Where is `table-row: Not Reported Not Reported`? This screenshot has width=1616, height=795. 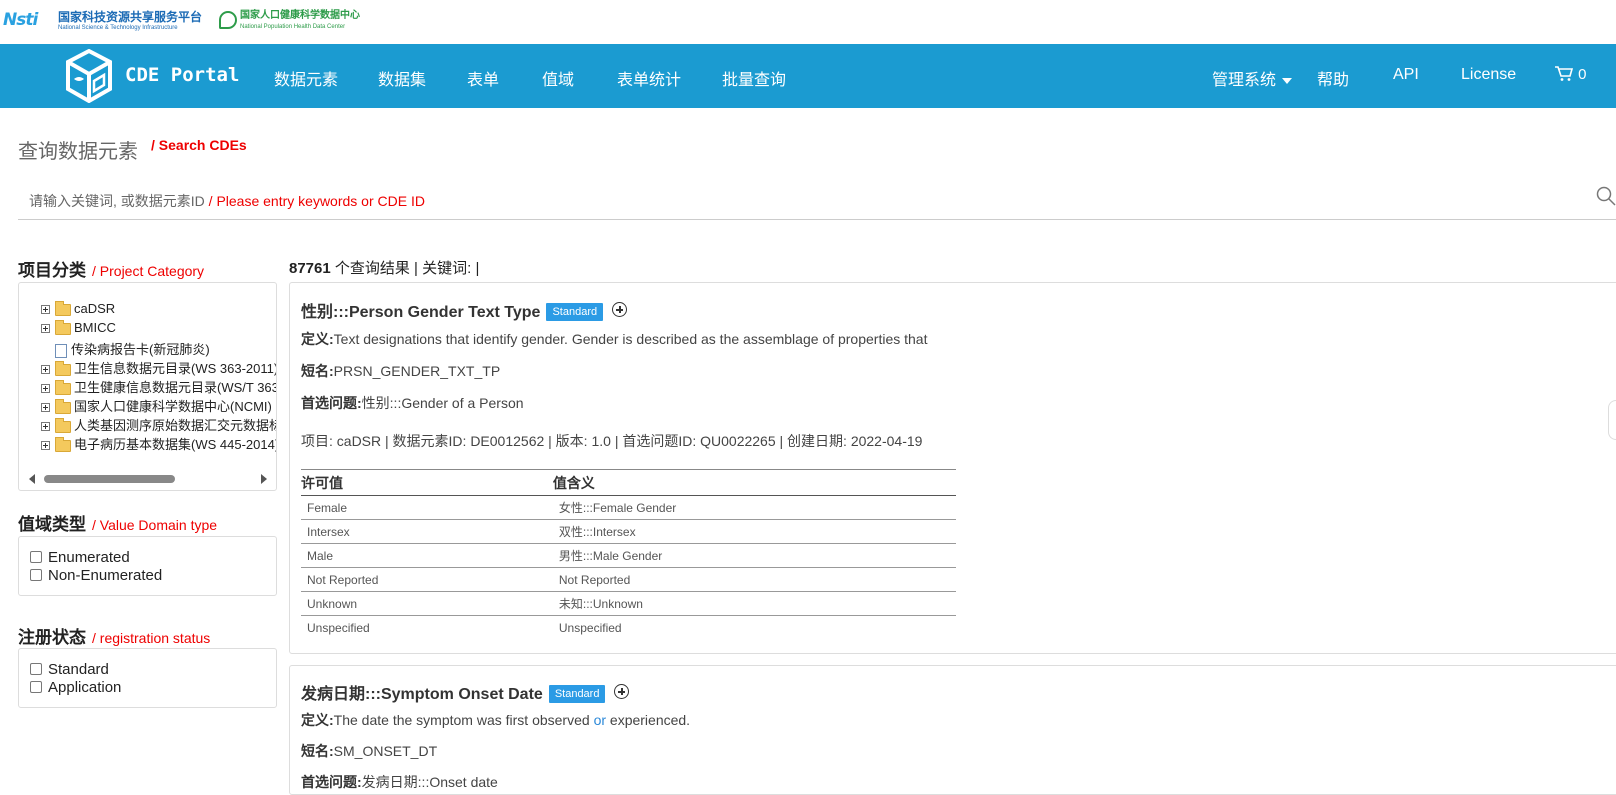 table-row: Not Reported Not Reported is located at coordinates (628, 579).